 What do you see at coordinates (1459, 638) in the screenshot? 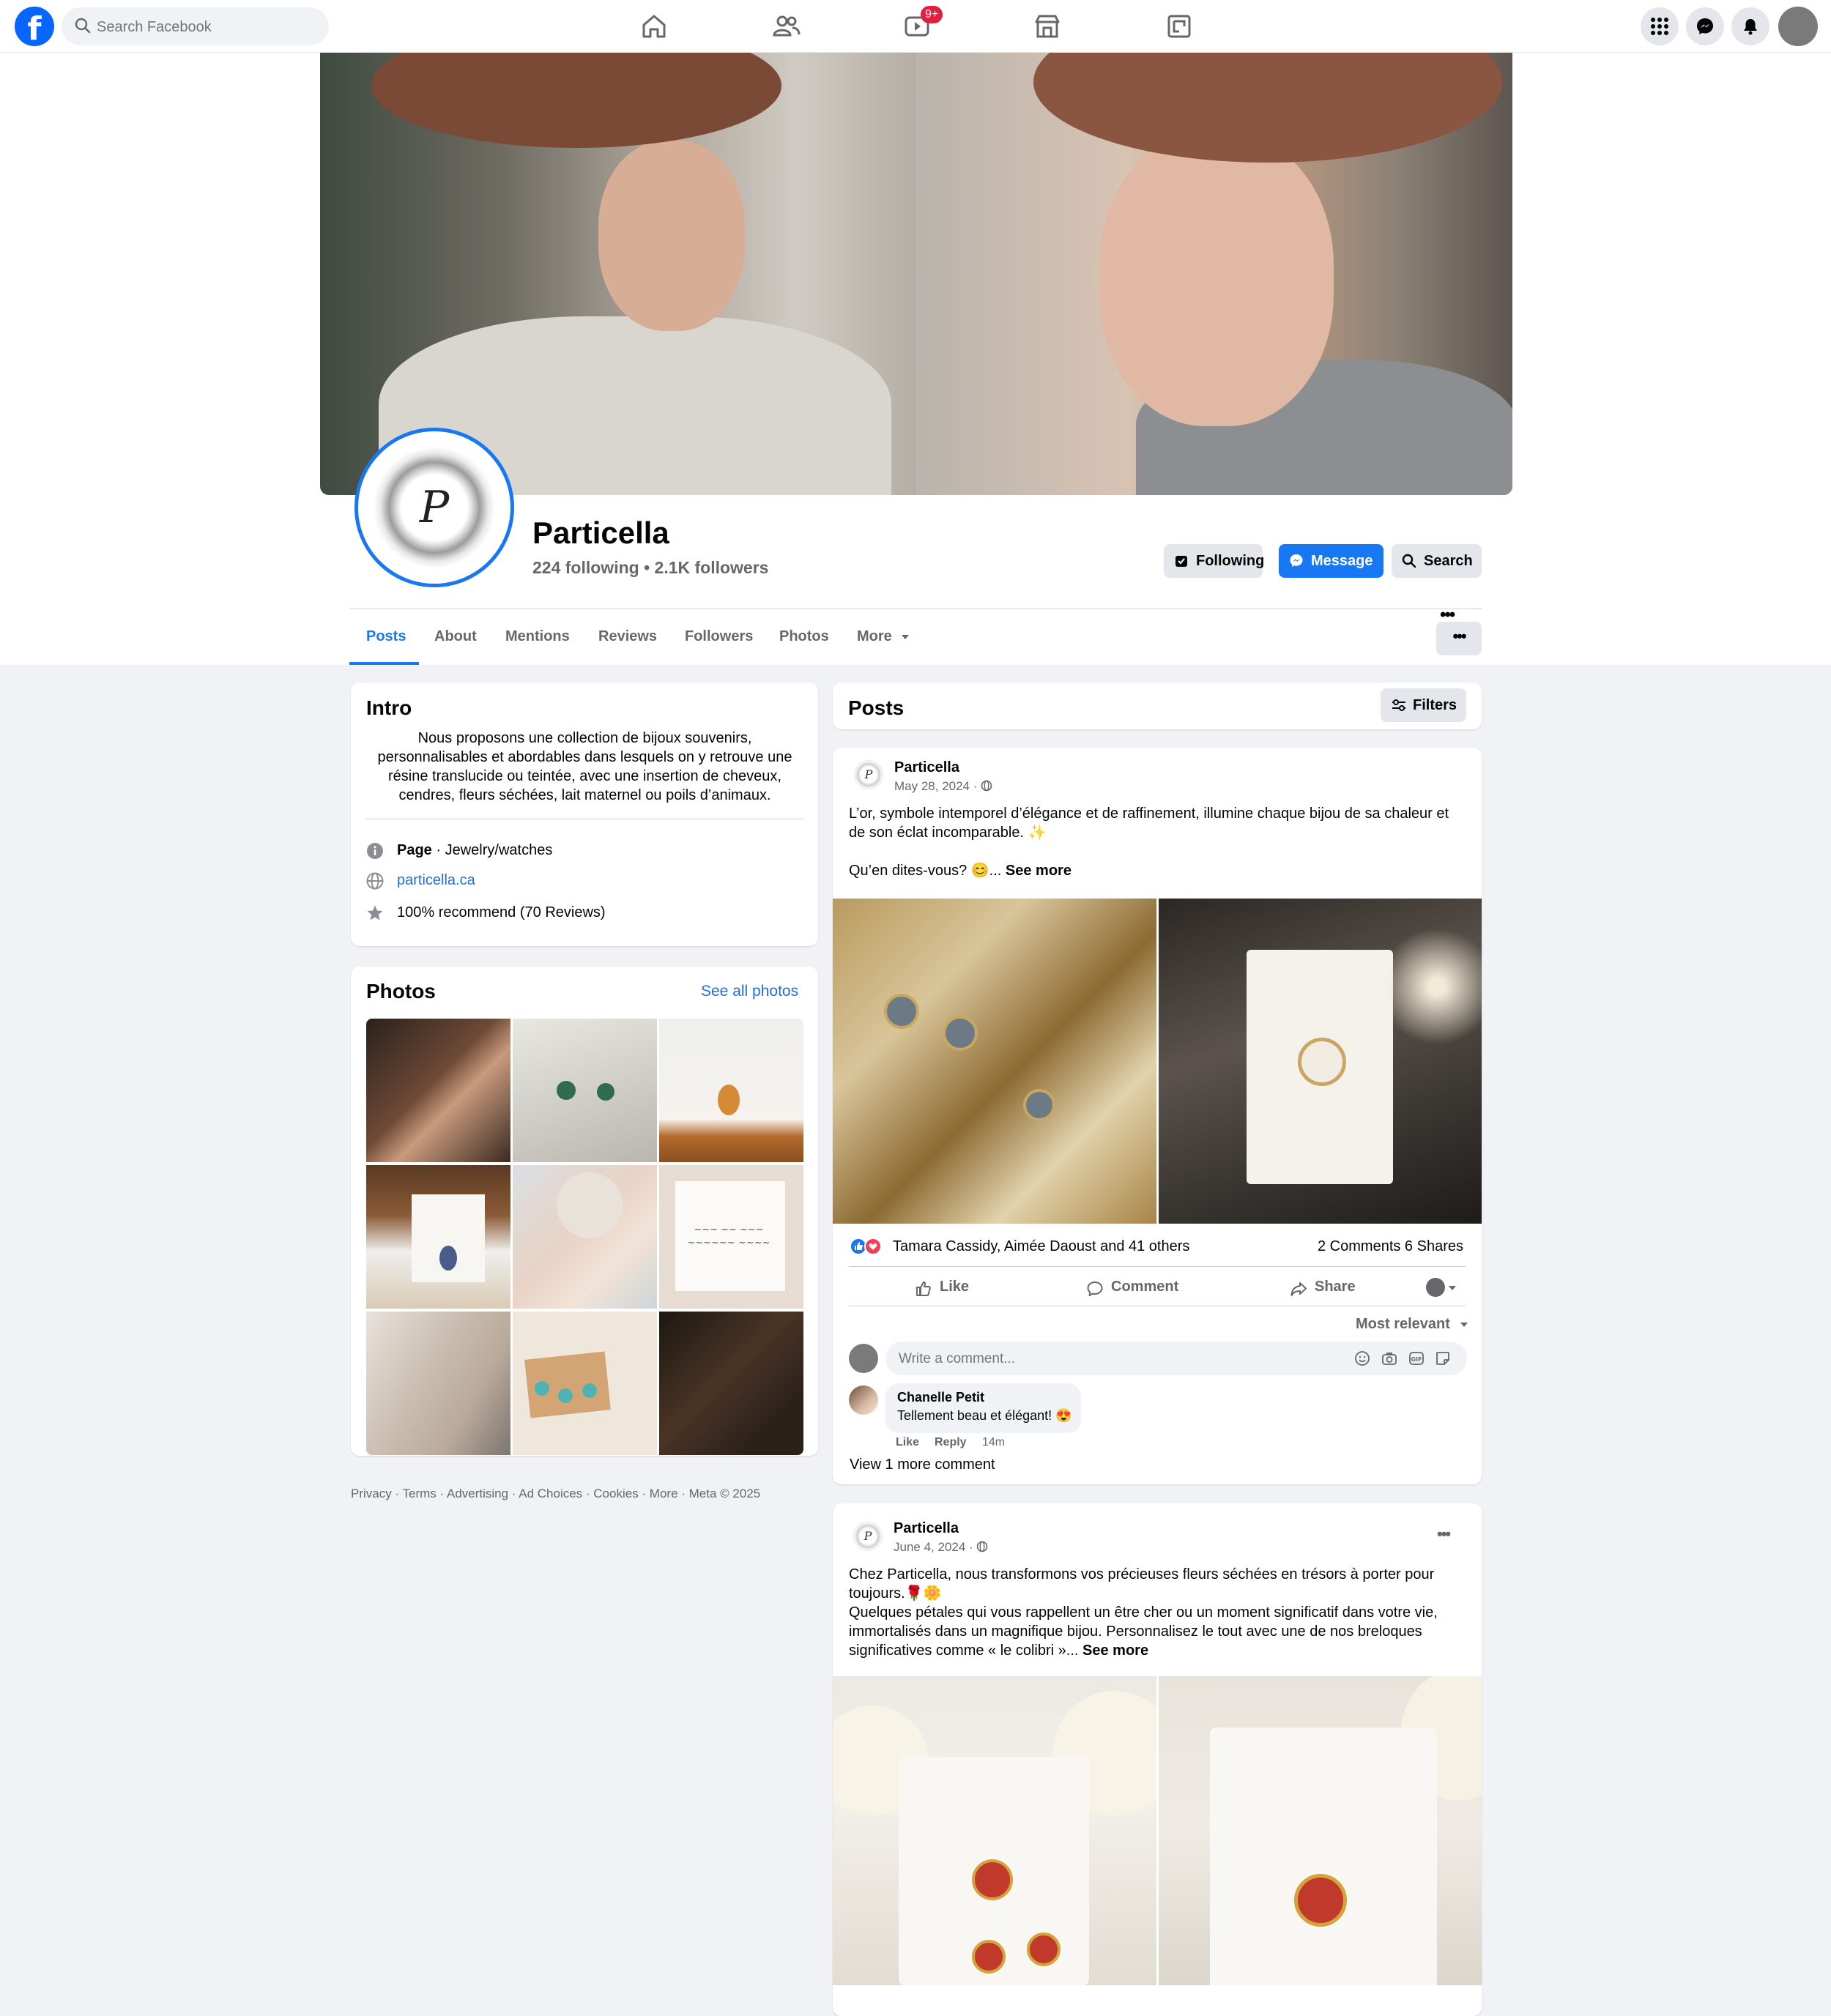
I see `page-more-options-button: •••` at bounding box center [1459, 638].